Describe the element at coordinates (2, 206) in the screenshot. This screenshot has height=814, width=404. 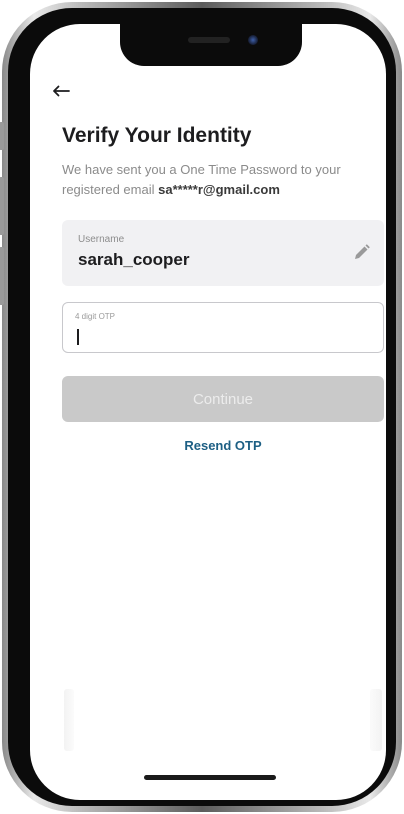
I see `volume-up-button` at that location.